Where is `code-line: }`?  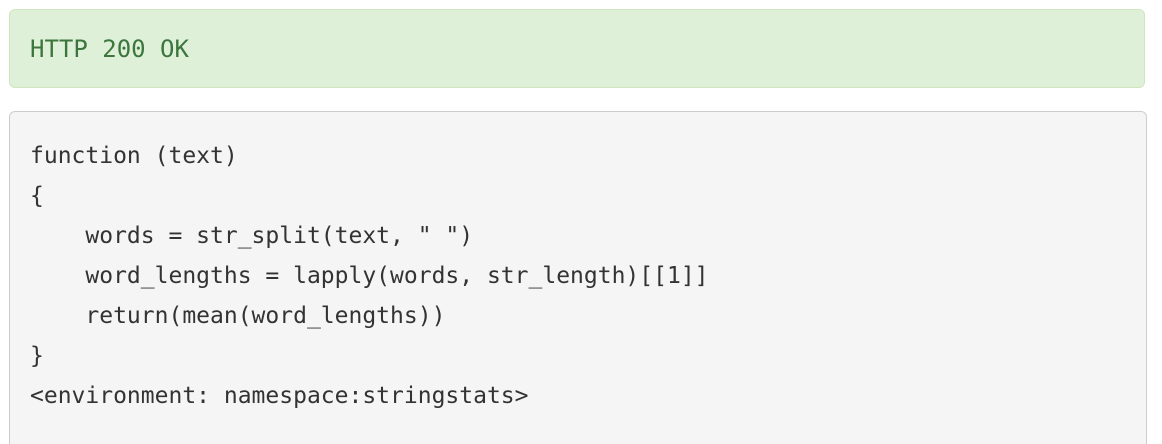 code-line: } is located at coordinates (37, 356).